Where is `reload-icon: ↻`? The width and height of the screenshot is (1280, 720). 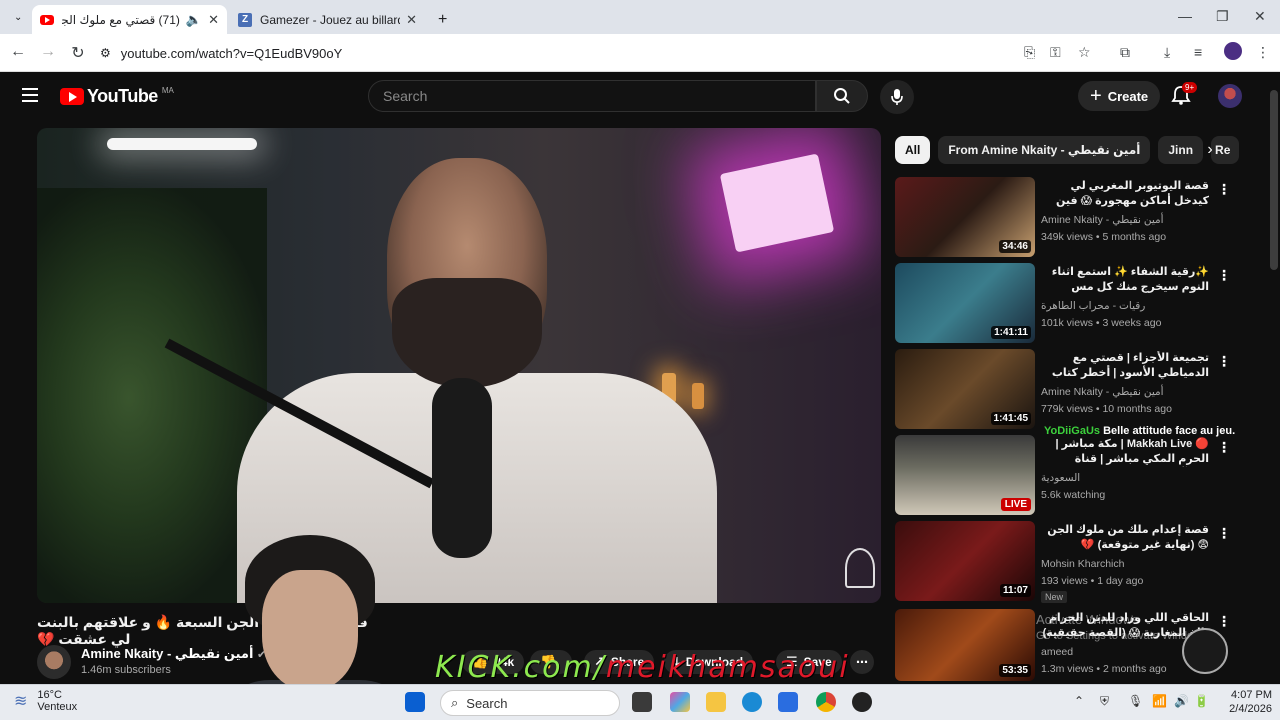 reload-icon: ↻ is located at coordinates (78, 53).